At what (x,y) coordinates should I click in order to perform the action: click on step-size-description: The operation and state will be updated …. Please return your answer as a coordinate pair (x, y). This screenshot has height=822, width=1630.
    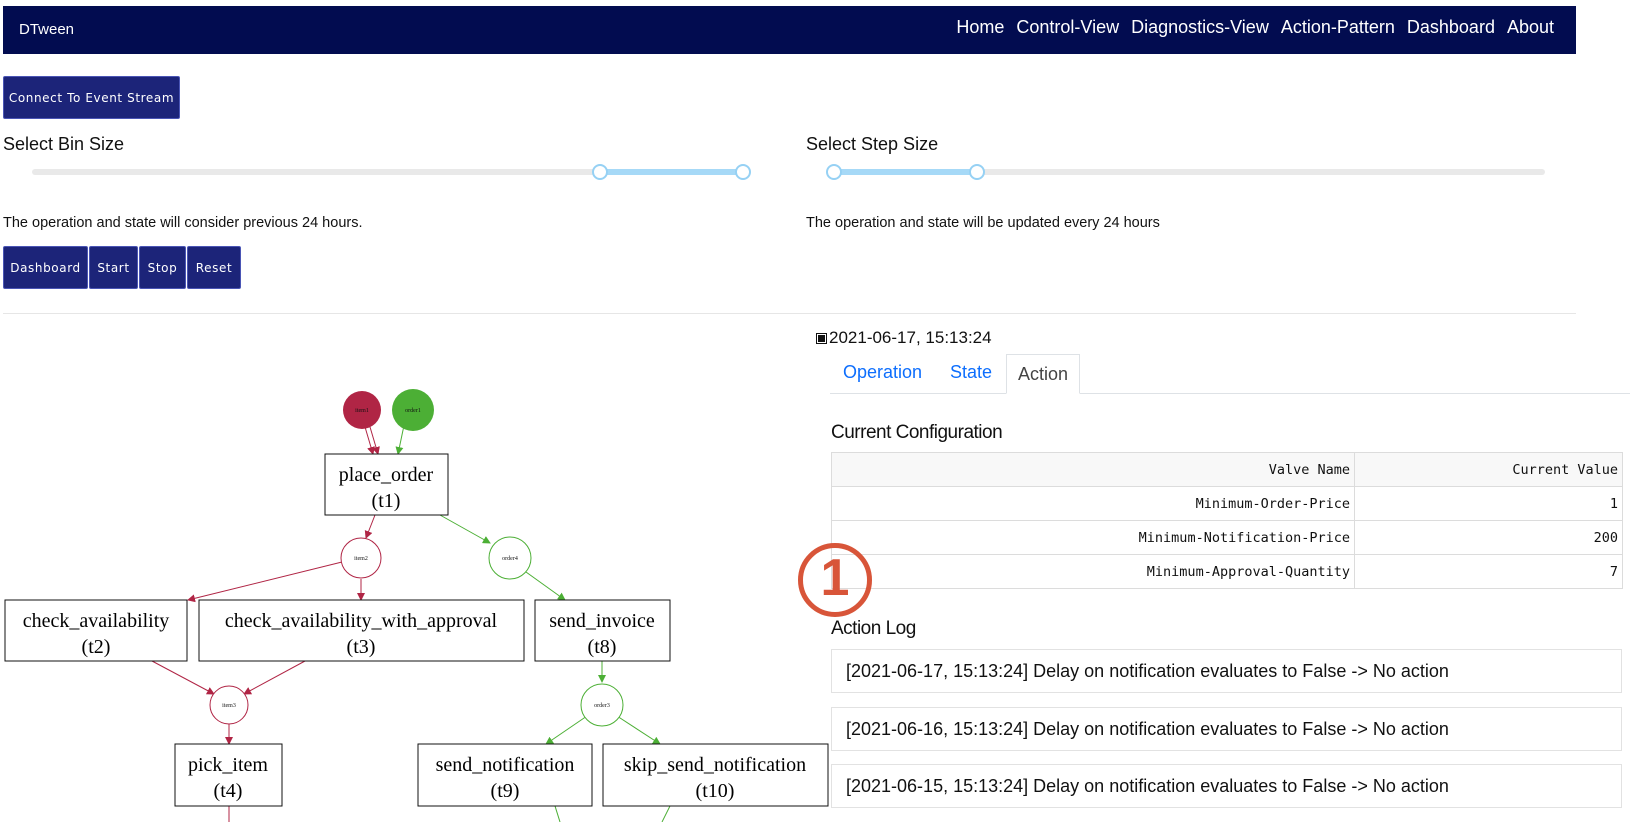
    Looking at the image, I should click on (983, 223).